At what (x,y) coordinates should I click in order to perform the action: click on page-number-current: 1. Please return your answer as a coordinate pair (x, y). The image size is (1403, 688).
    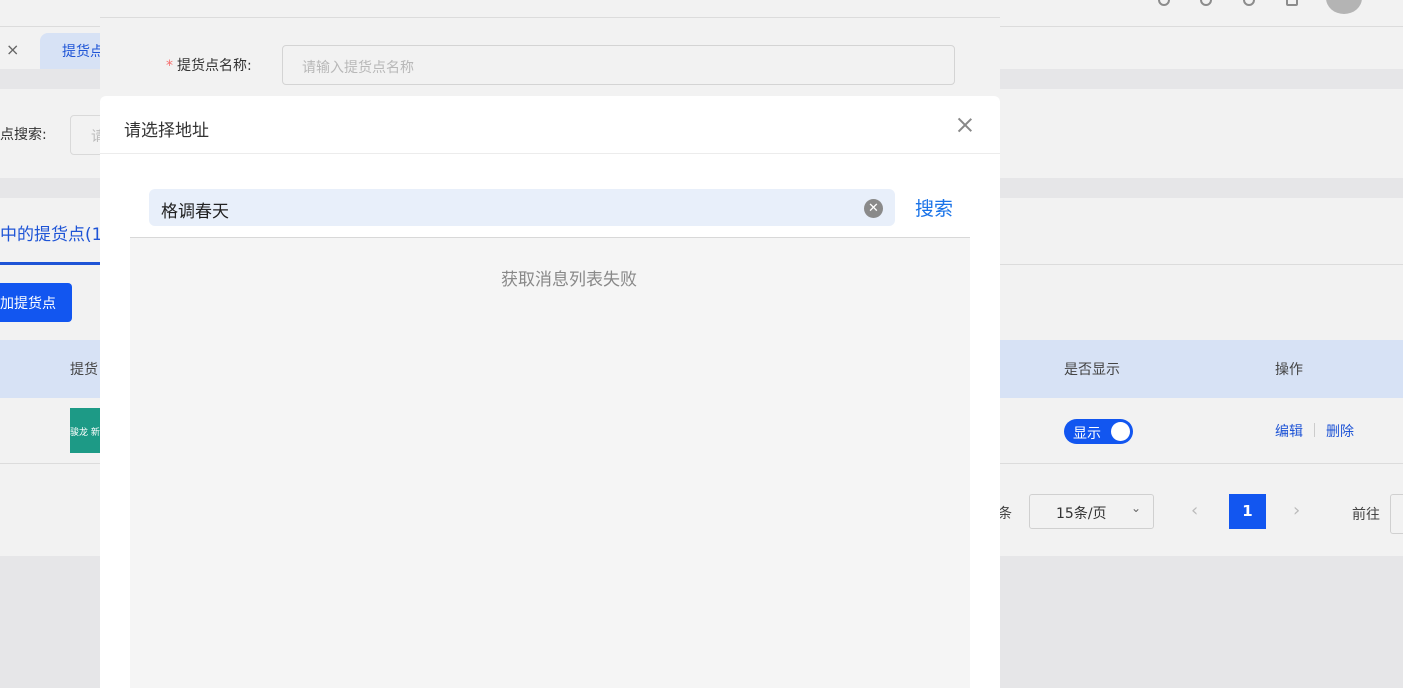
    Looking at the image, I should click on (1247, 511).